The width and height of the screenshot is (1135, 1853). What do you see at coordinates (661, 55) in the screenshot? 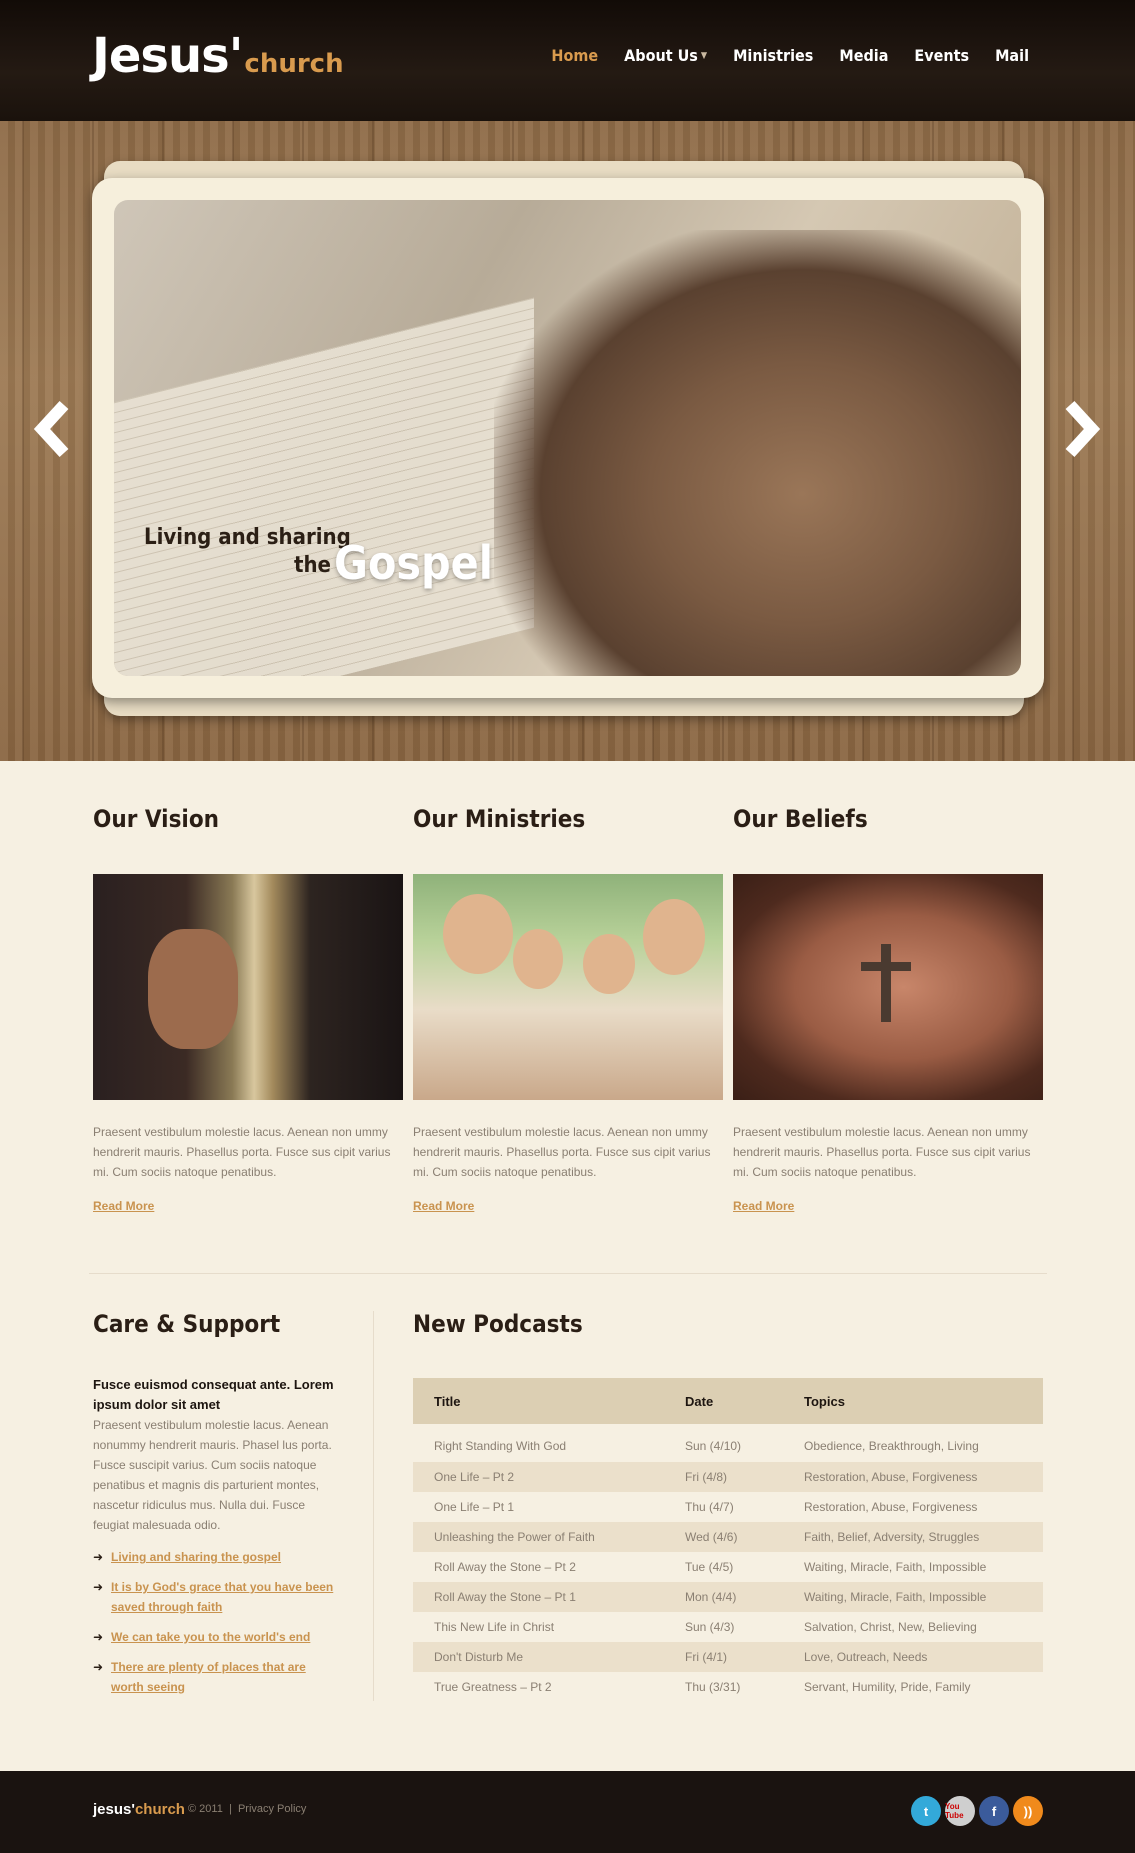
I see `nav-label: About Us` at bounding box center [661, 55].